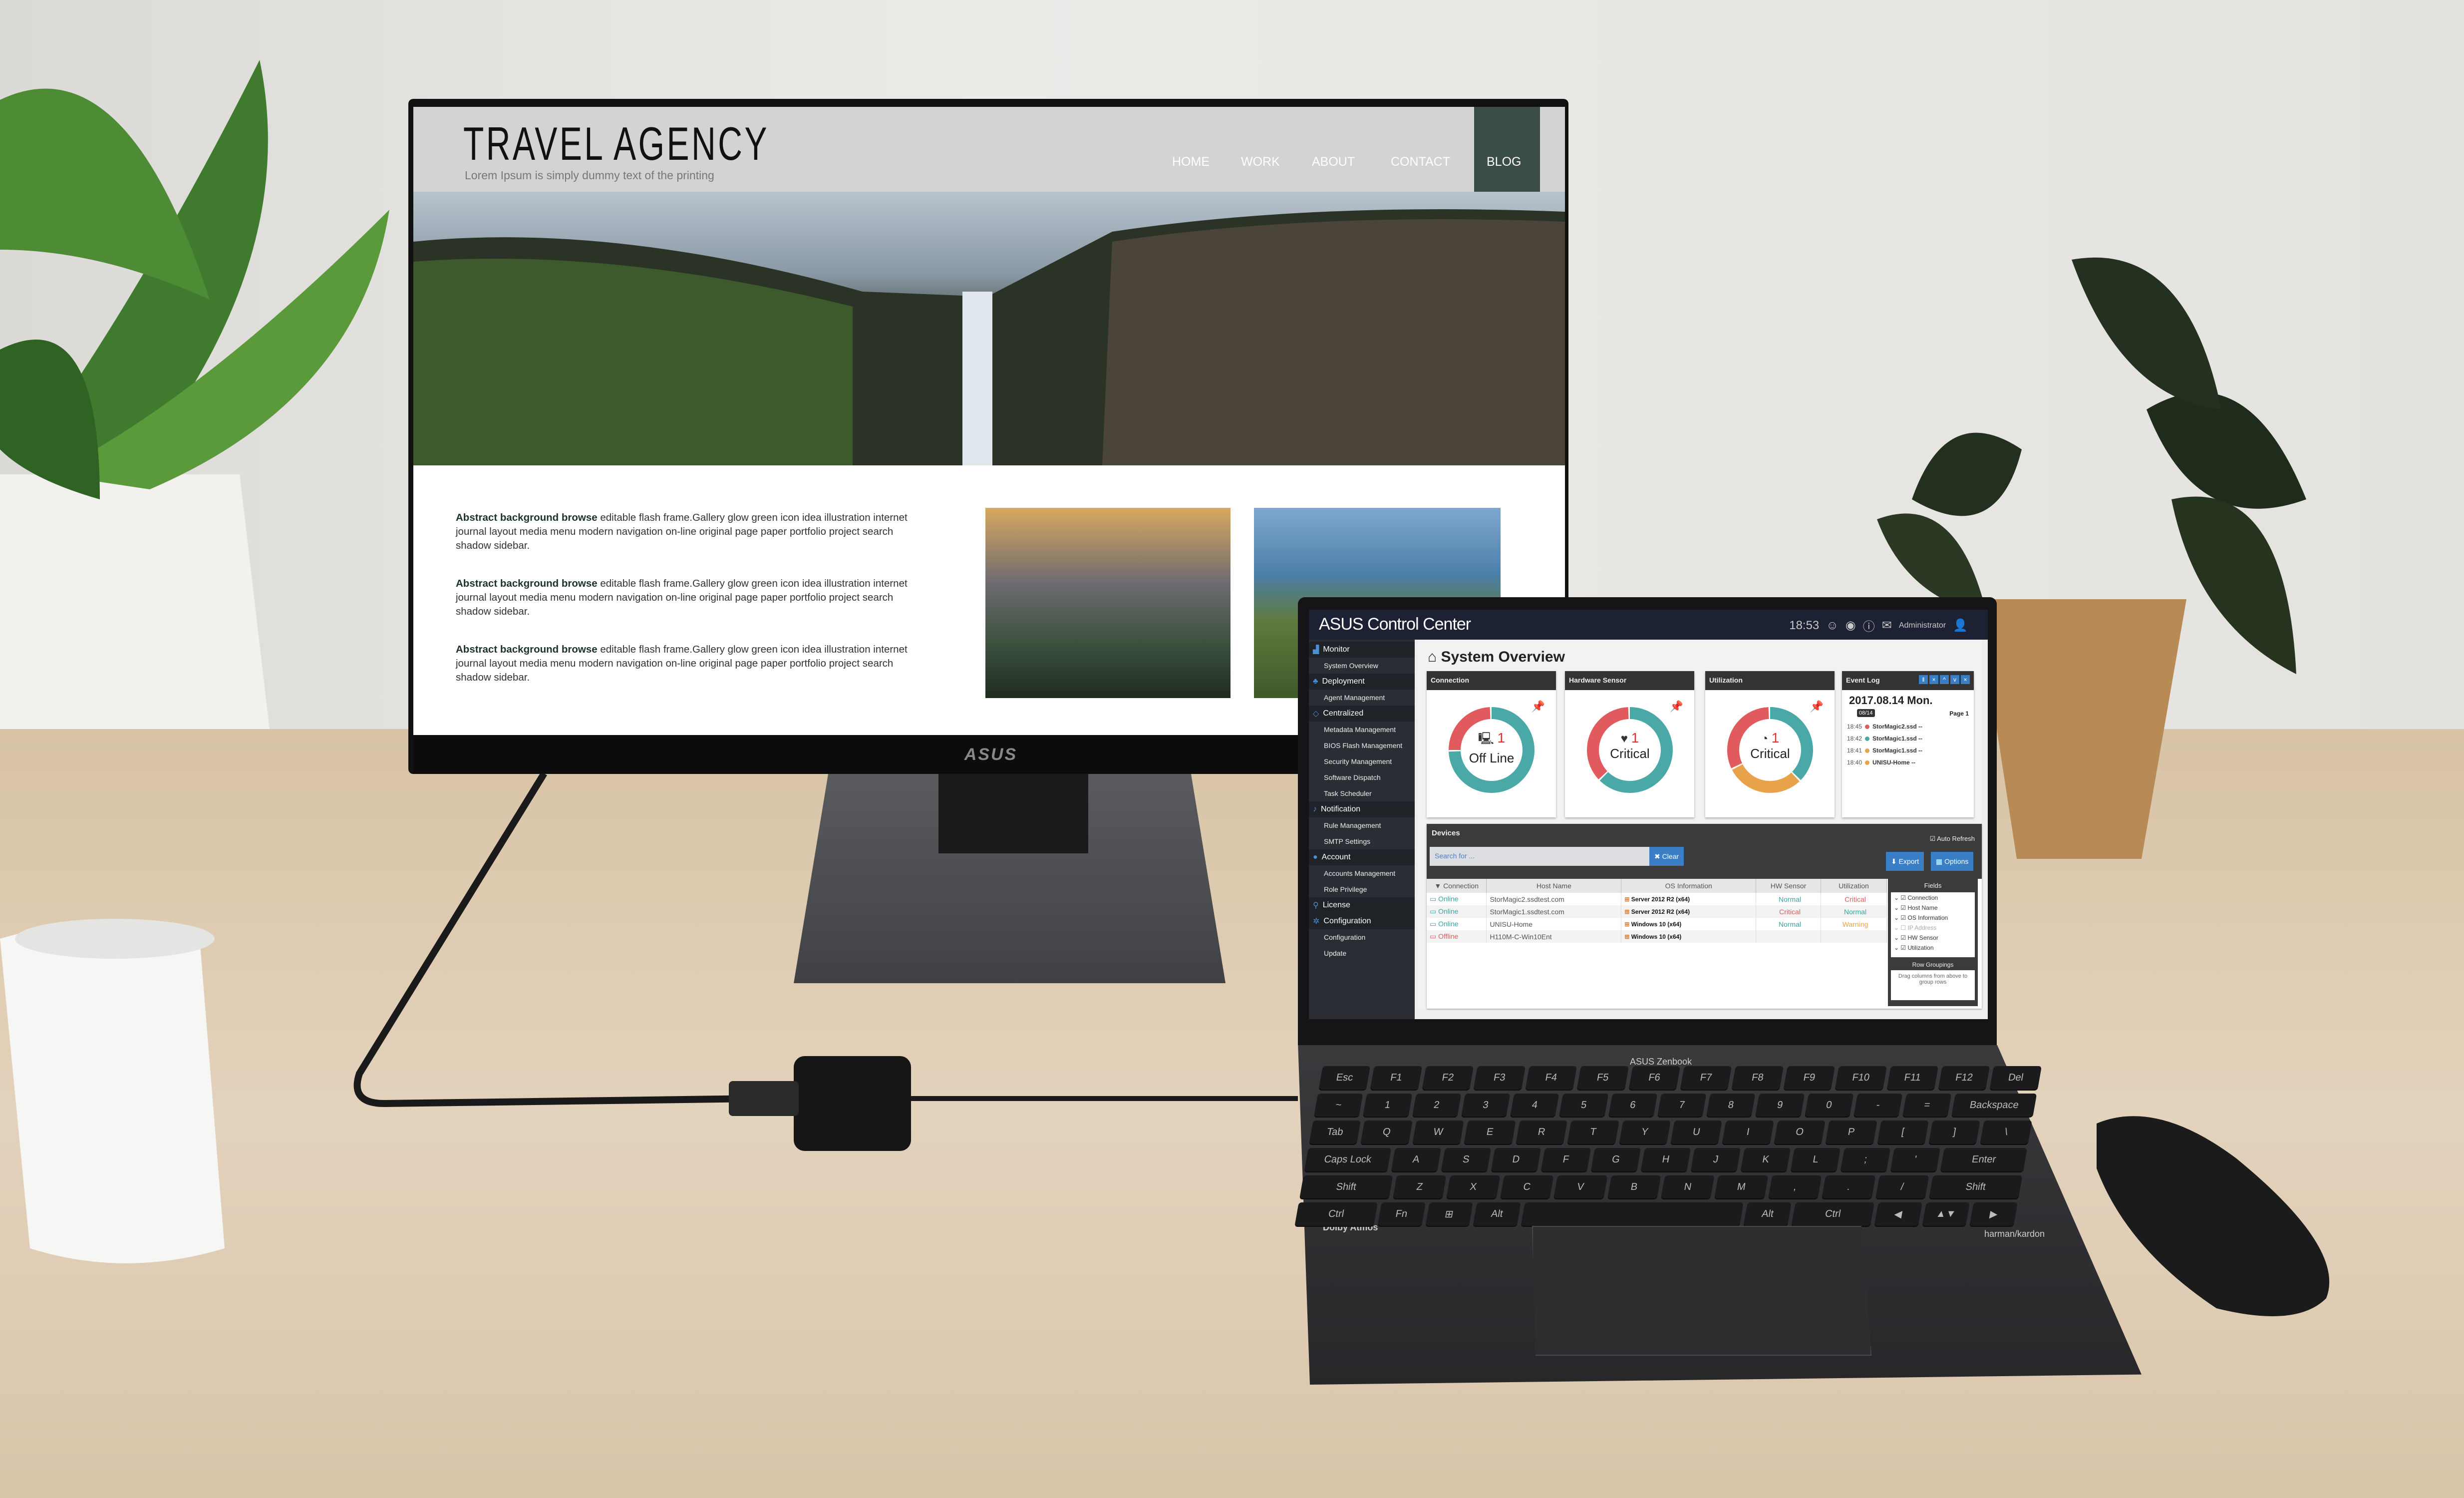  Describe the element at coordinates (1260, 162) in the screenshot. I see `nav-work: WORK` at that location.